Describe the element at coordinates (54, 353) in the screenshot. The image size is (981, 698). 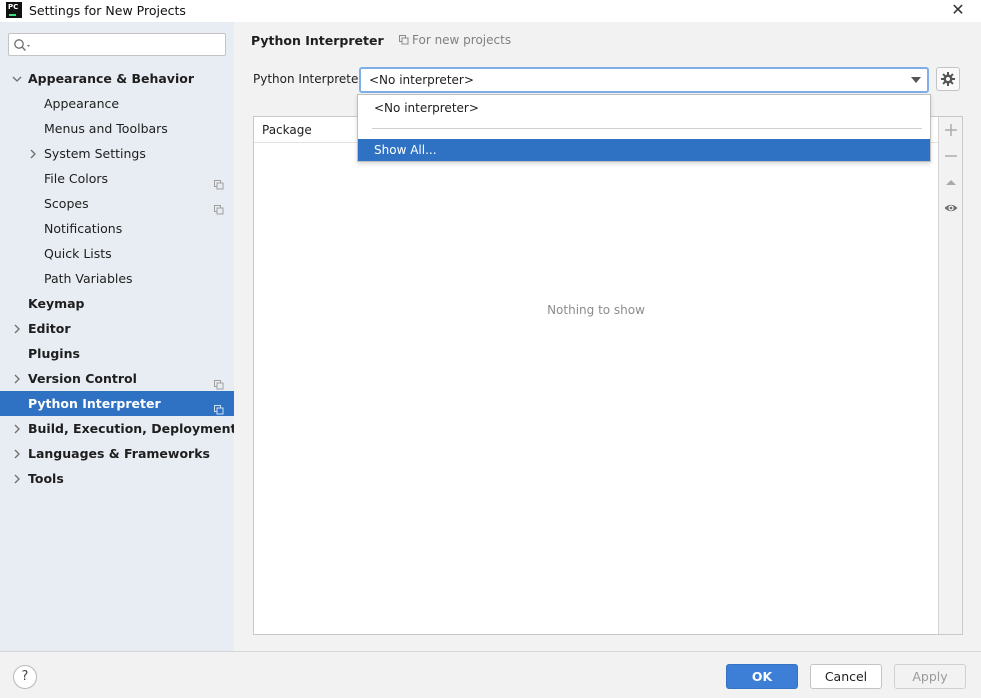
I see `sidebar-item-label: Plugins` at that location.